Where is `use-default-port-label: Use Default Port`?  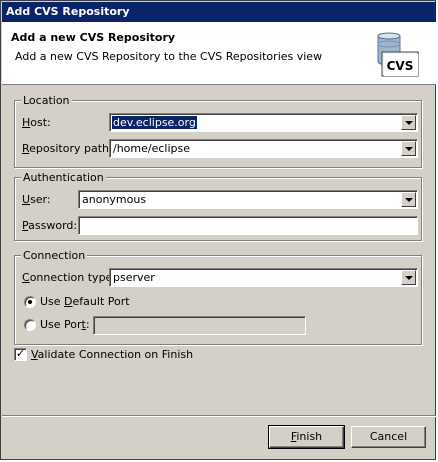 use-default-port-label: Use Default Port is located at coordinates (85, 301).